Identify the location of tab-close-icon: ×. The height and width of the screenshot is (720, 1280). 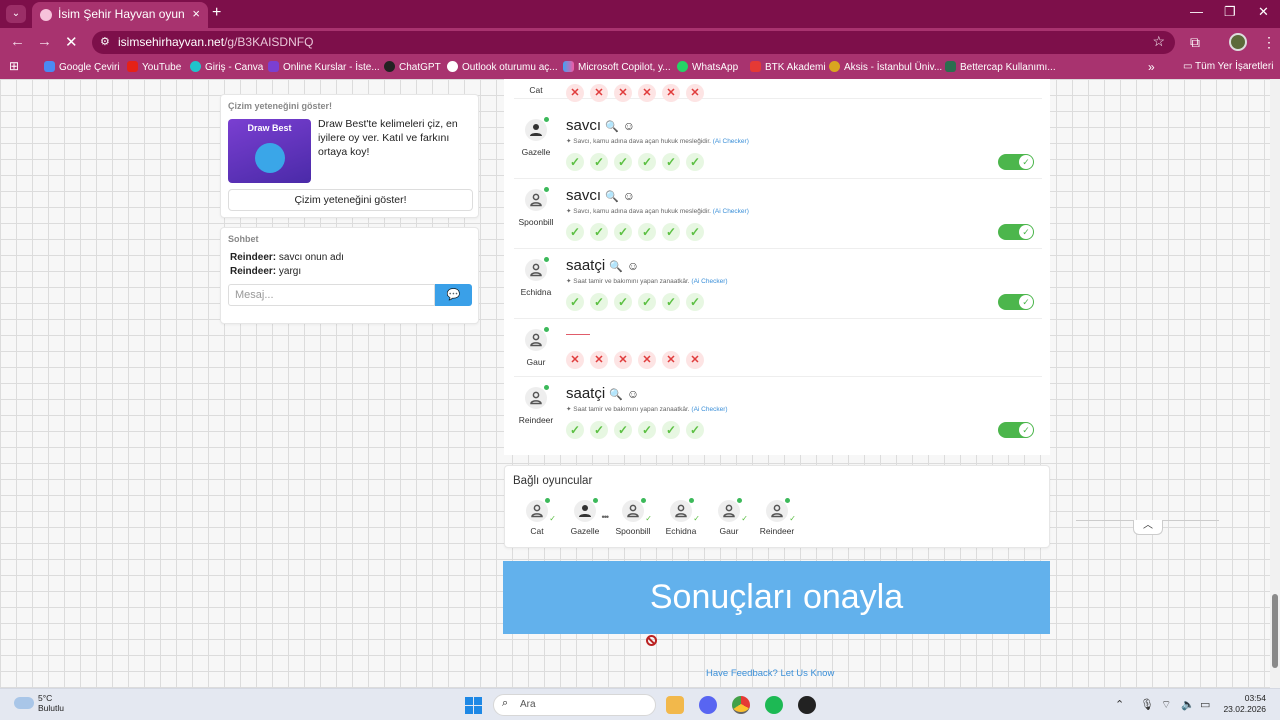
(196, 13).